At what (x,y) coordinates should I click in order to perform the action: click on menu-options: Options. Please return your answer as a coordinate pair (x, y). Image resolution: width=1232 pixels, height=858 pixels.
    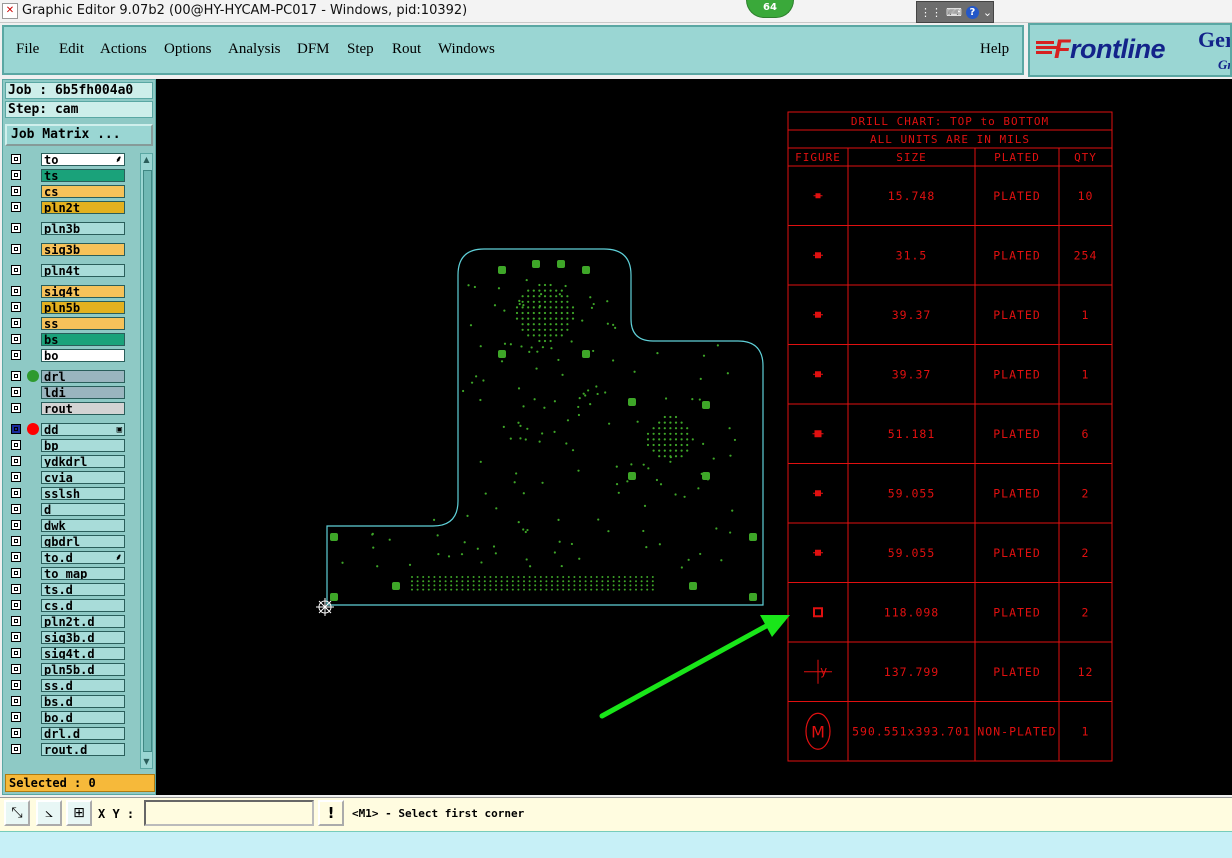
    Looking at the image, I should click on (188, 49).